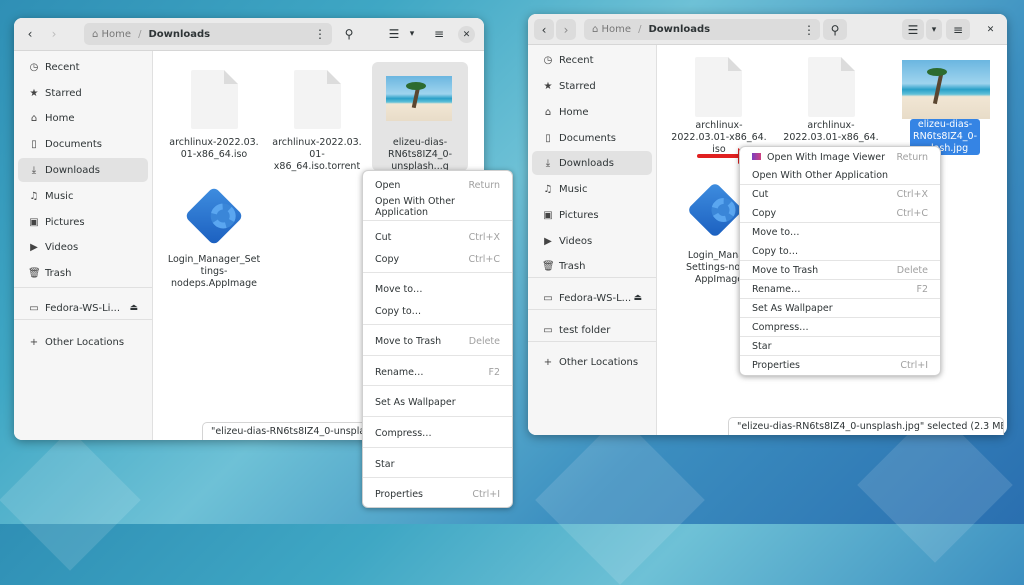 The height and width of the screenshot is (585, 1024). I want to click on image-viewer-icon, so click(756, 156).